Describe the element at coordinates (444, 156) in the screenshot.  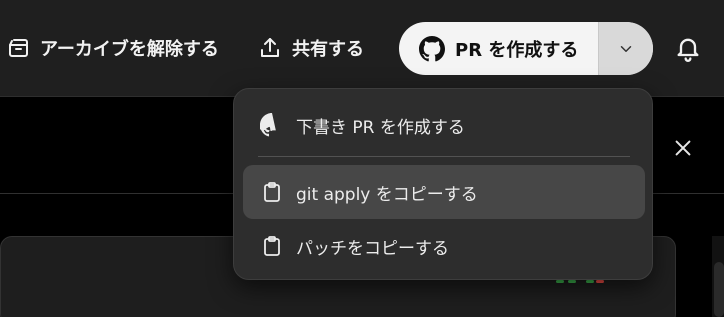
I see `menu-divider` at that location.